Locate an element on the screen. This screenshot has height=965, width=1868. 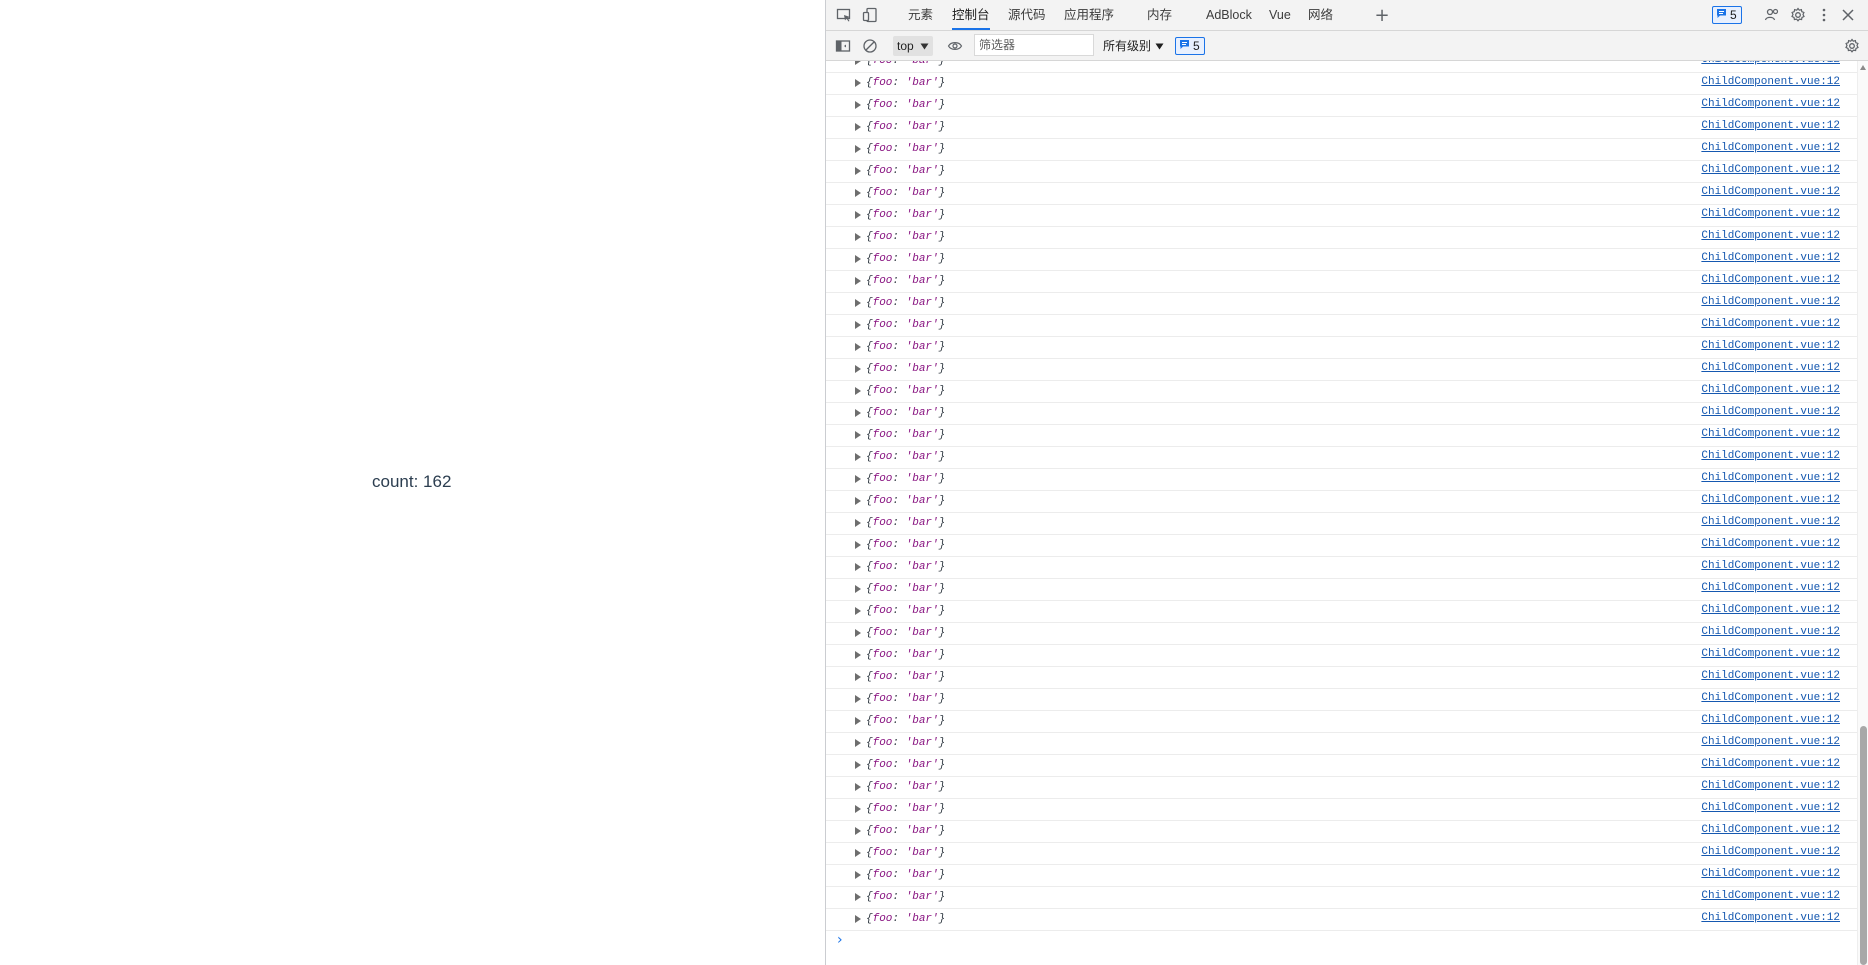
sidebar-icon is located at coordinates (843, 46).